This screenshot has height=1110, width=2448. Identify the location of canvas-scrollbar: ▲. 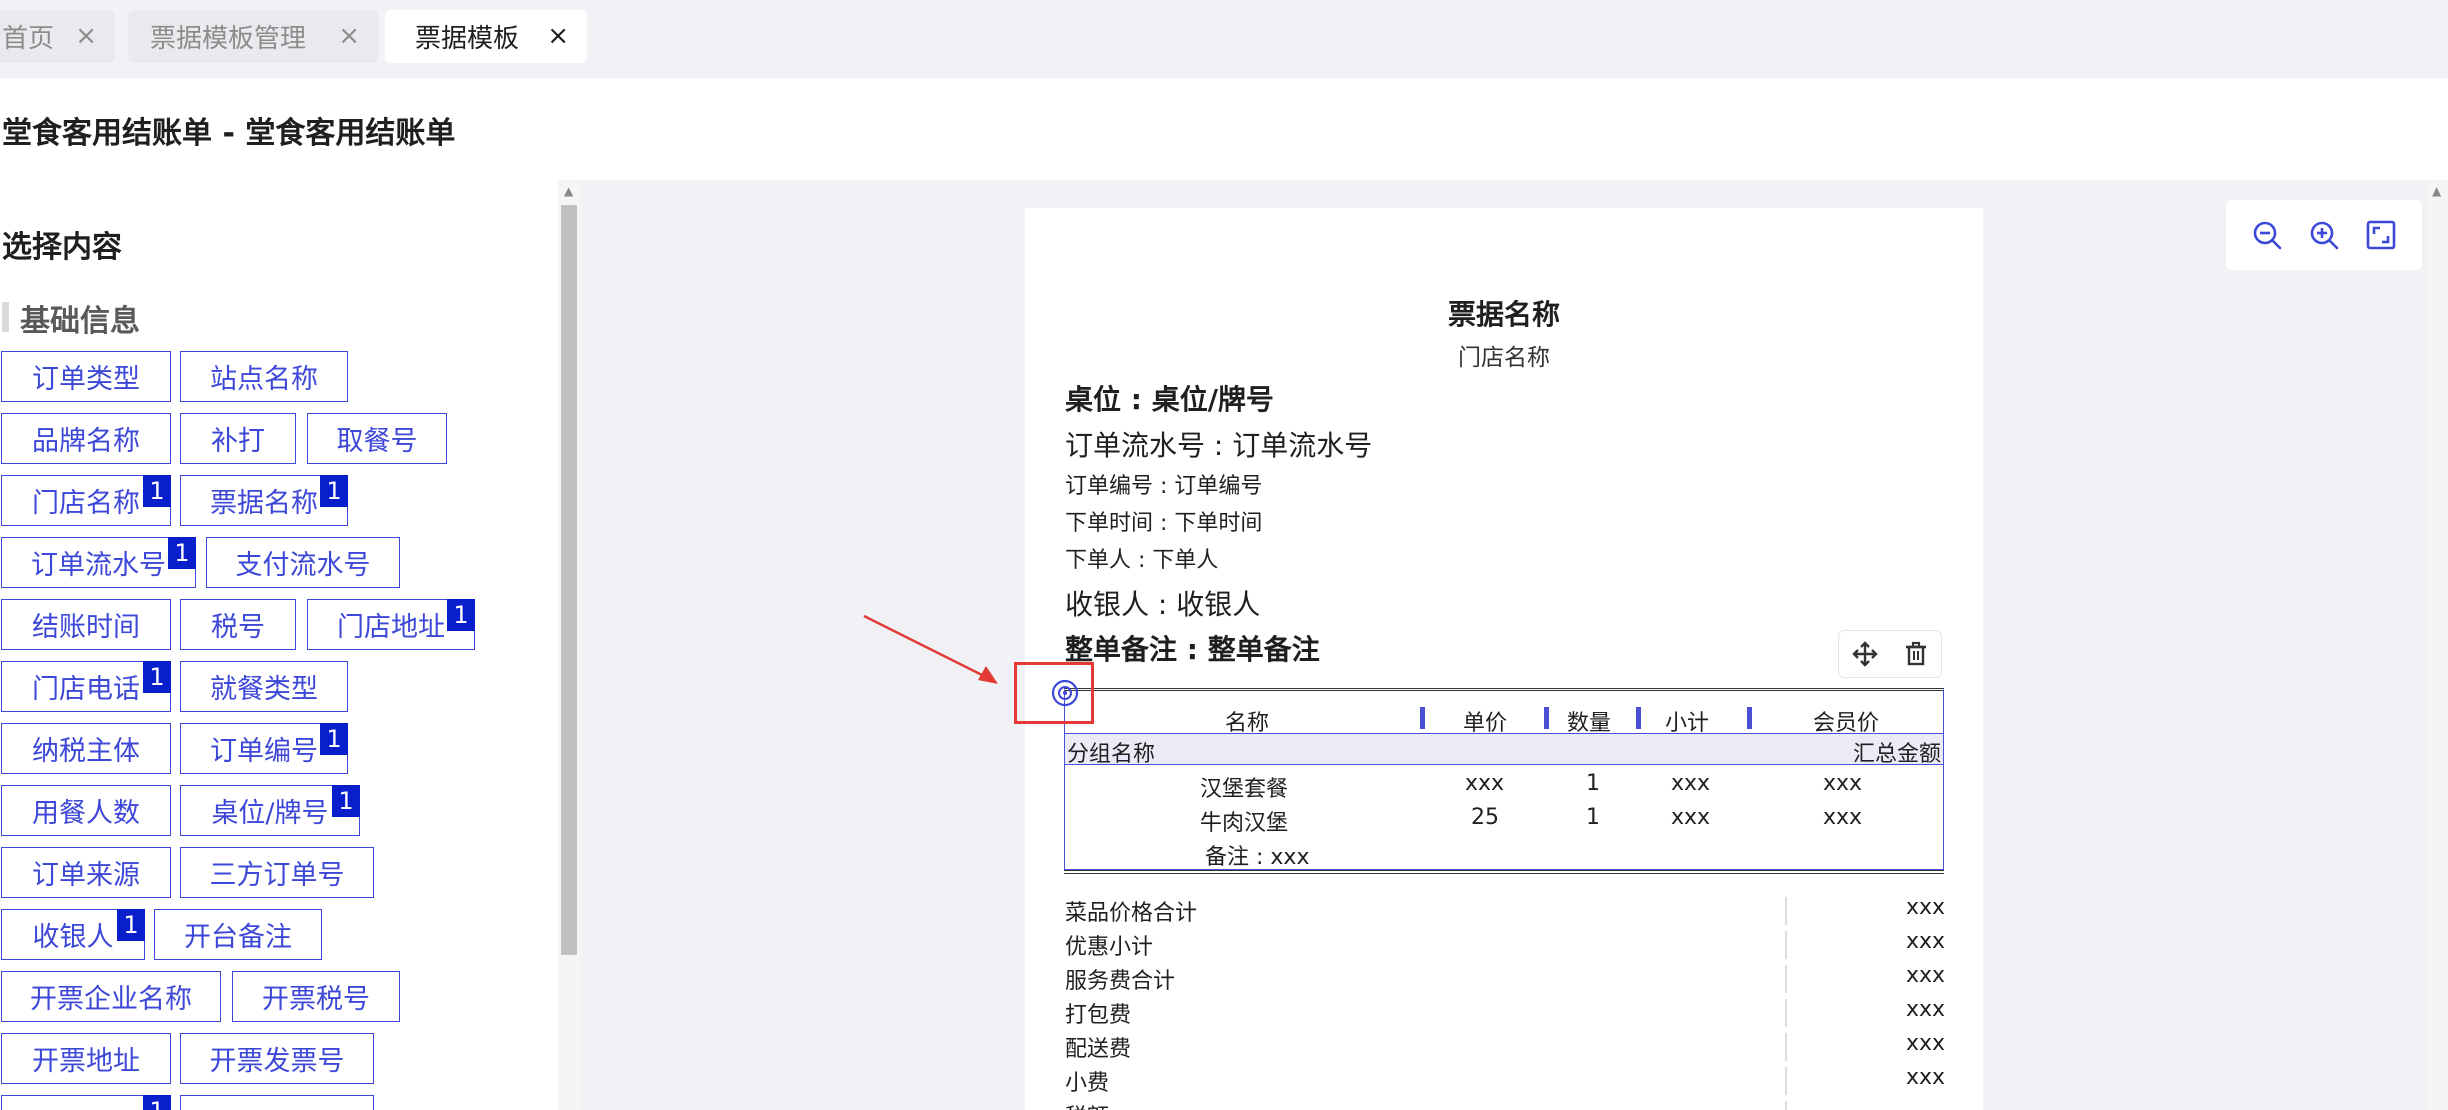
(2437, 645).